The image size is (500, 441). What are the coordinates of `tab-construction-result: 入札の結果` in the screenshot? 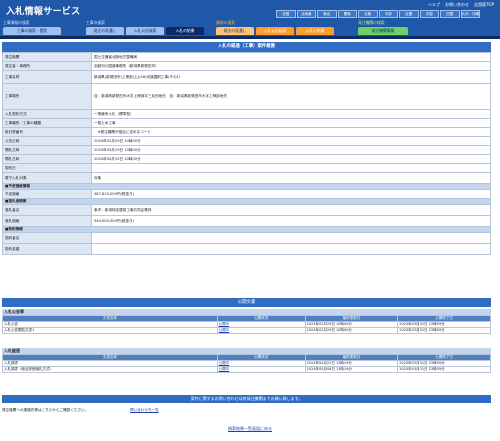 It's located at (185, 31).